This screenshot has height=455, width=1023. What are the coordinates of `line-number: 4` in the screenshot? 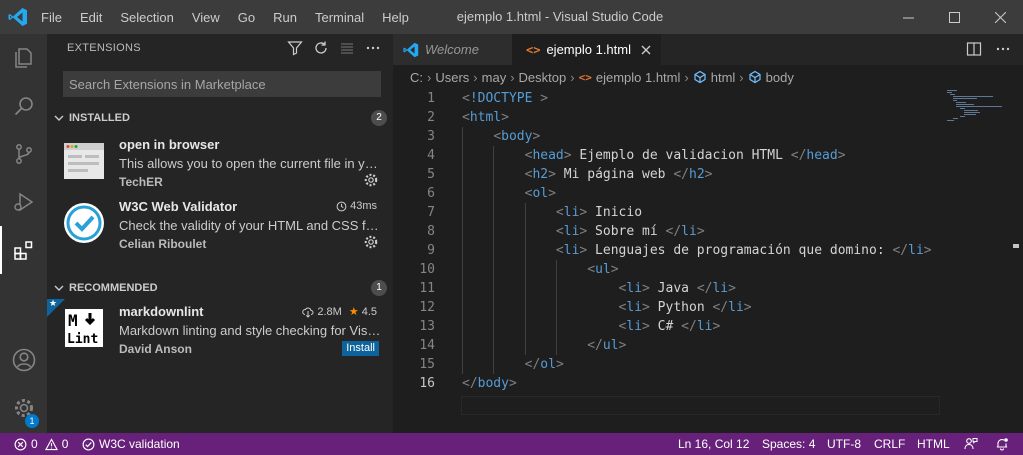 It's located at (431, 155).